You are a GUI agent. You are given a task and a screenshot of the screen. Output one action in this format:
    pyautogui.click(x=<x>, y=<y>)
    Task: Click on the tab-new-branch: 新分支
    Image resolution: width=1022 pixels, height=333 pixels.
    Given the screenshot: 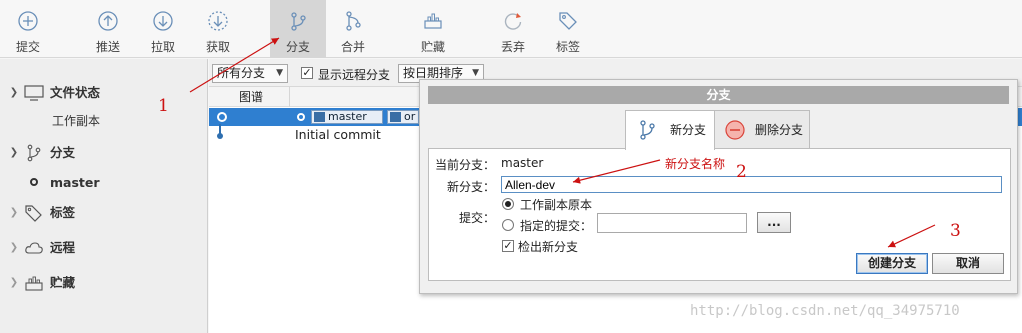 What is the action you would take?
    pyautogui.click(x=670, y=130)
    